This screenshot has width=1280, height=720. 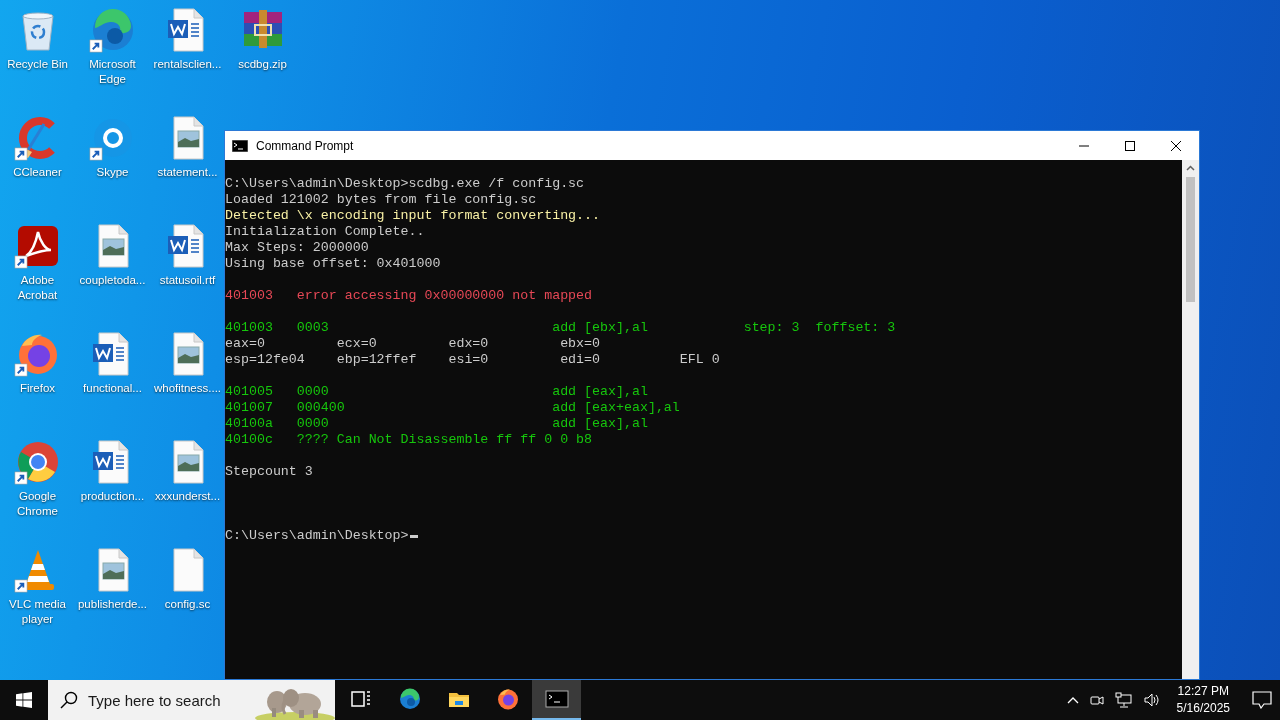 What do you see at coordinates (1190, 419) in the screenshot?
I see `scrollbar` at bounding box center [1190, 419].